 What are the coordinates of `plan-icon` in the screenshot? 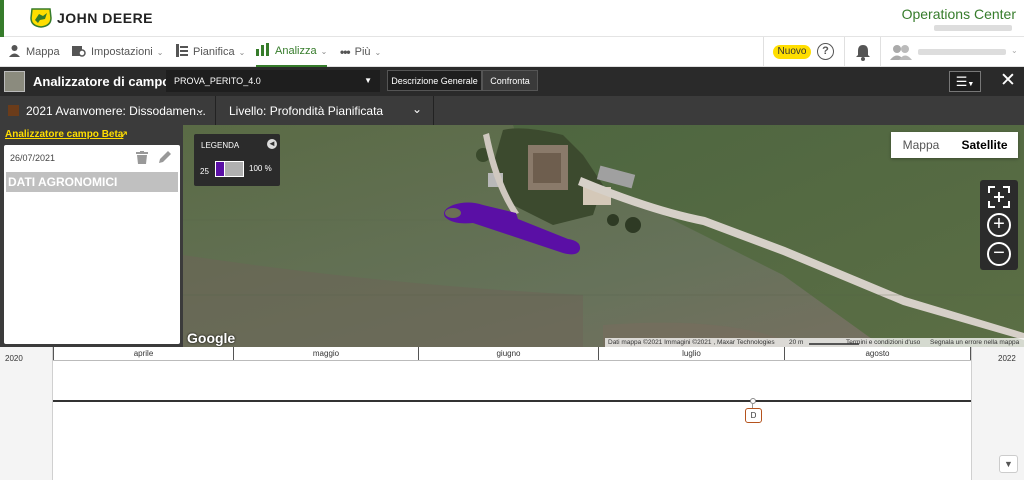 It's located at (182, 52).